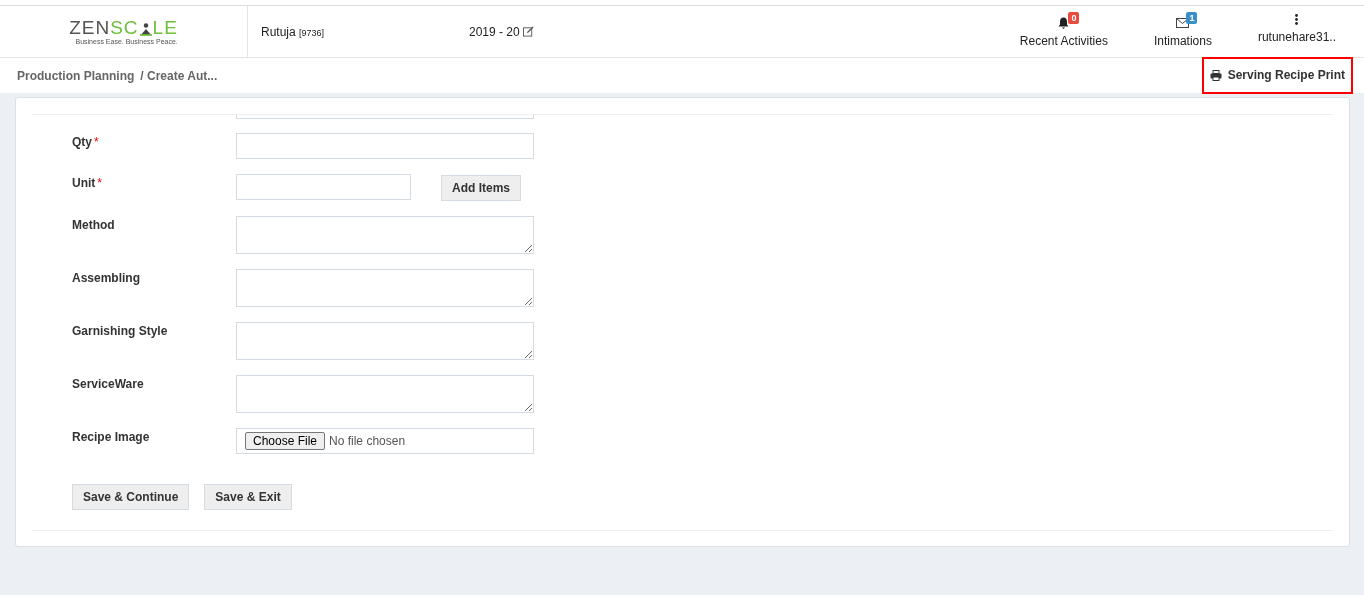 Image resolution: width=1364 pixels, height=595 pixels. What do you see at coordinates (1182, 31) in the screenshot?
I see `header-action: 1 Intimations` at bounding box center [1182, 31].